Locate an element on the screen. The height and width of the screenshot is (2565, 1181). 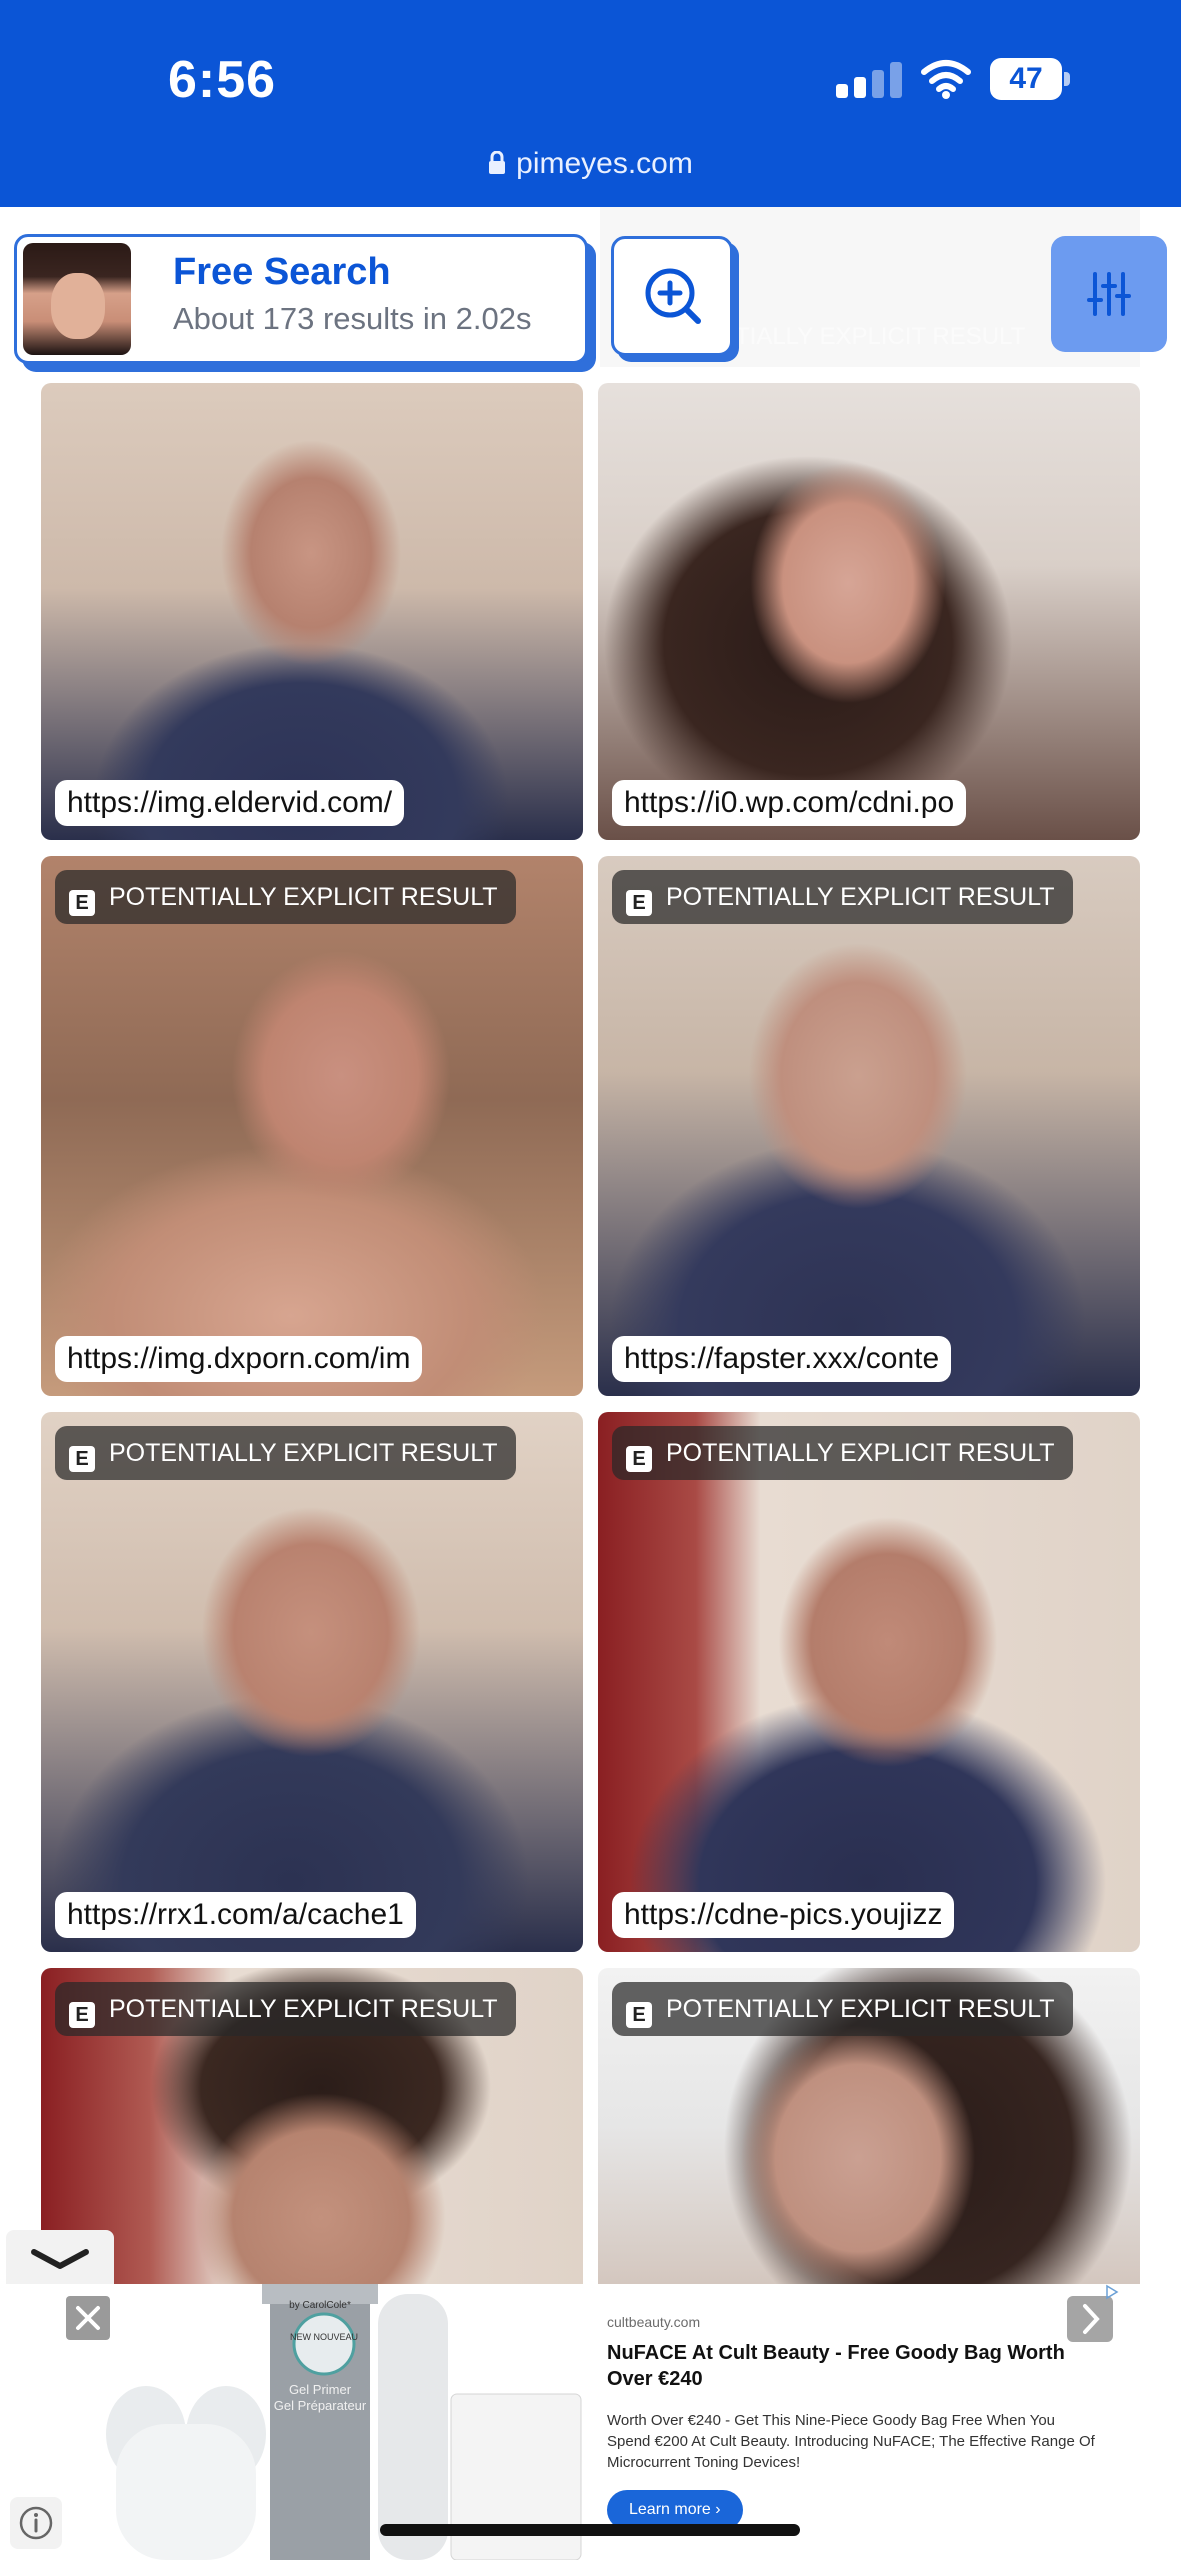
result-url: https://cdne-pics.youjizz is located at coordinates (783, 1915).